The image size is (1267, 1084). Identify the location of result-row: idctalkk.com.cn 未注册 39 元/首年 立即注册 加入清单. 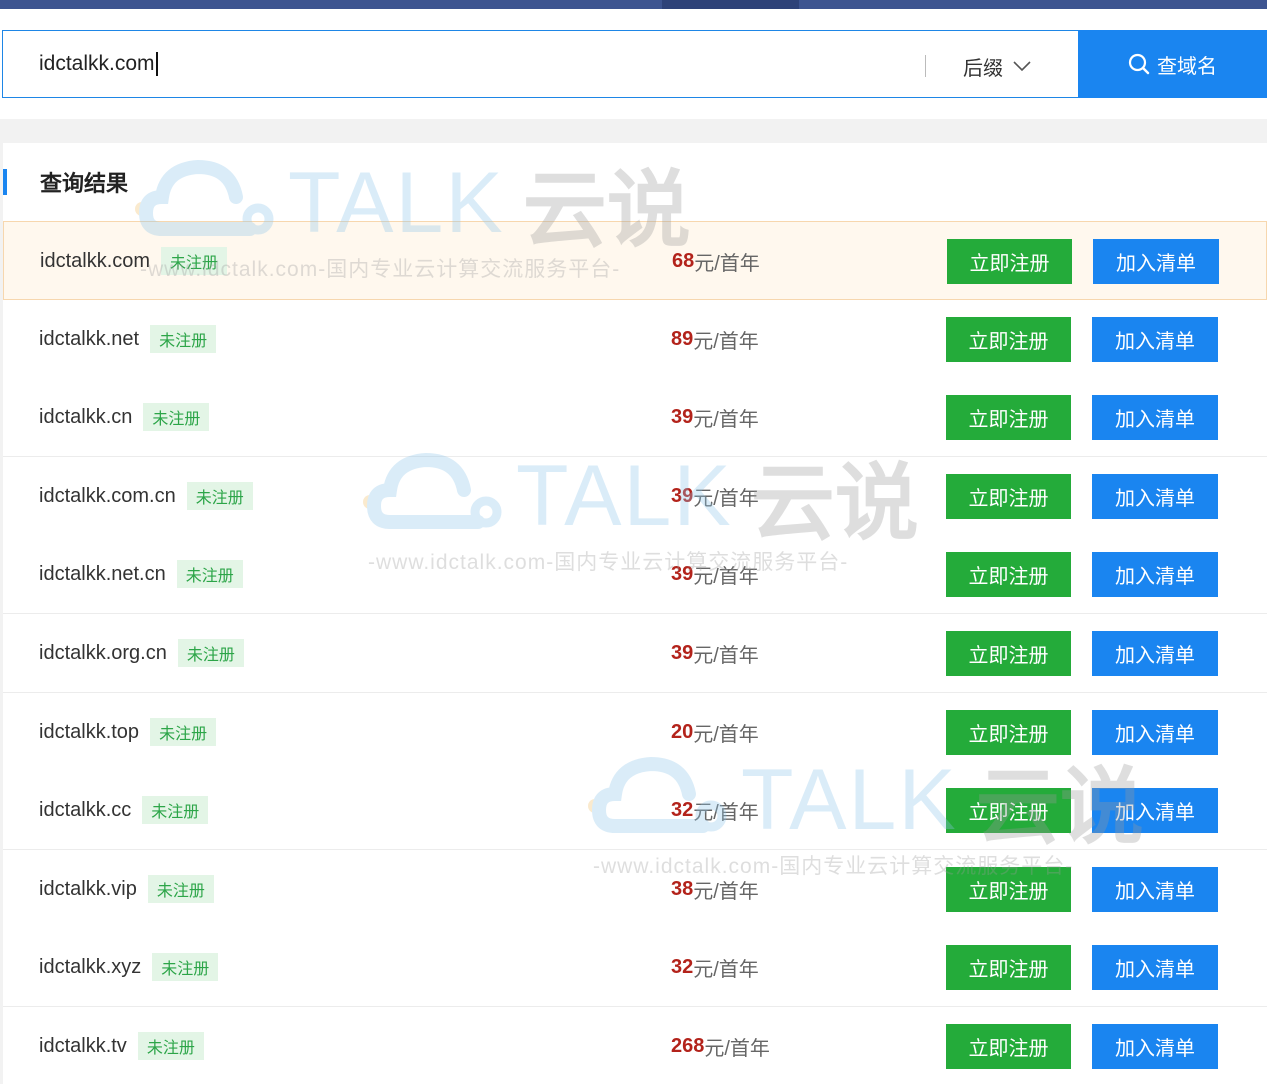
(635, 496).